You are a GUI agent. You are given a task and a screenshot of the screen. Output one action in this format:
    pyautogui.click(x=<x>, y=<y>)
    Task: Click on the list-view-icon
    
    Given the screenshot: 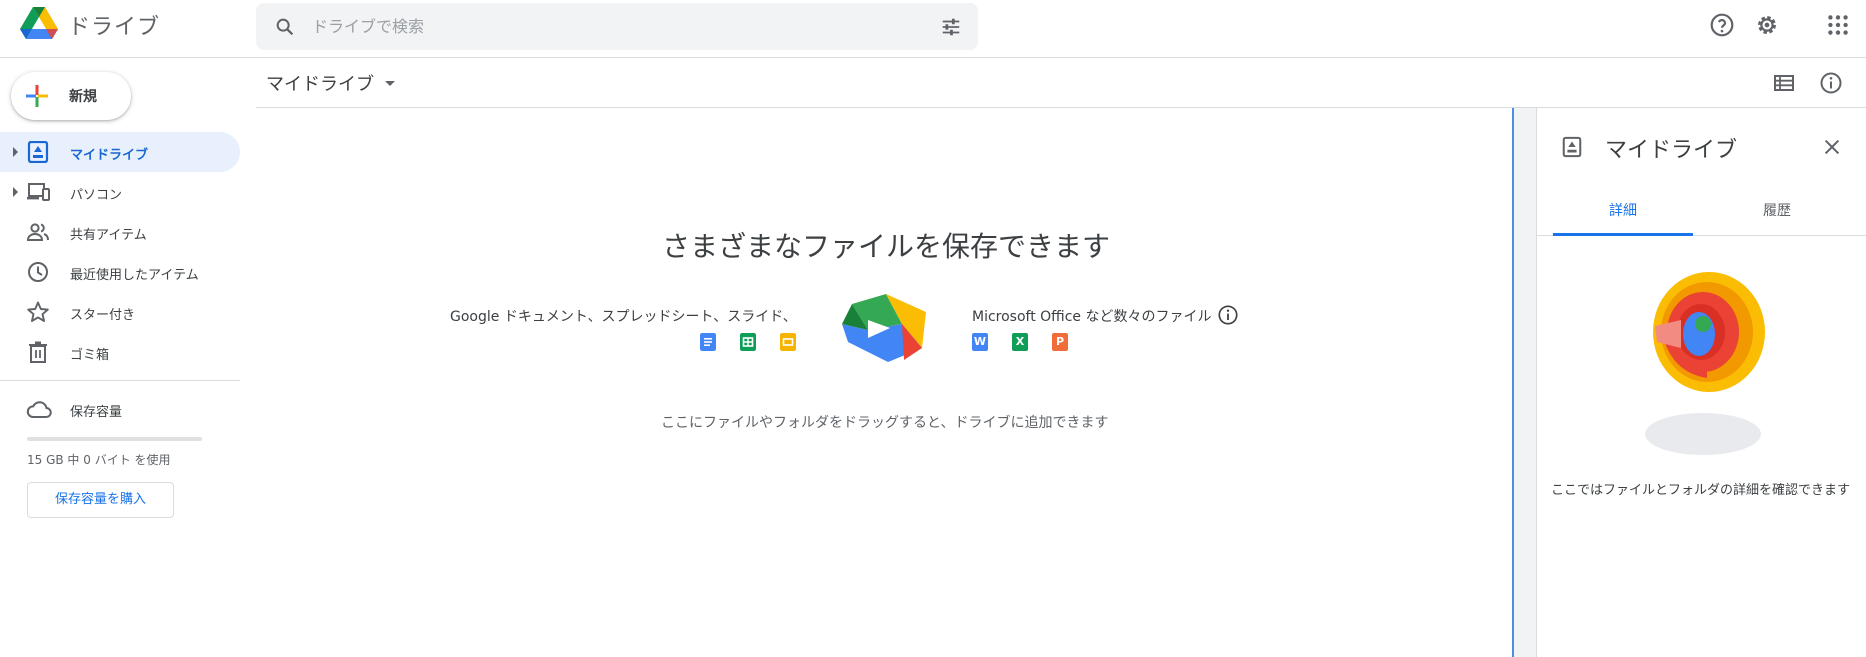 What is the action you would take?
    pyautogui.click(x=1784, y=83)
    